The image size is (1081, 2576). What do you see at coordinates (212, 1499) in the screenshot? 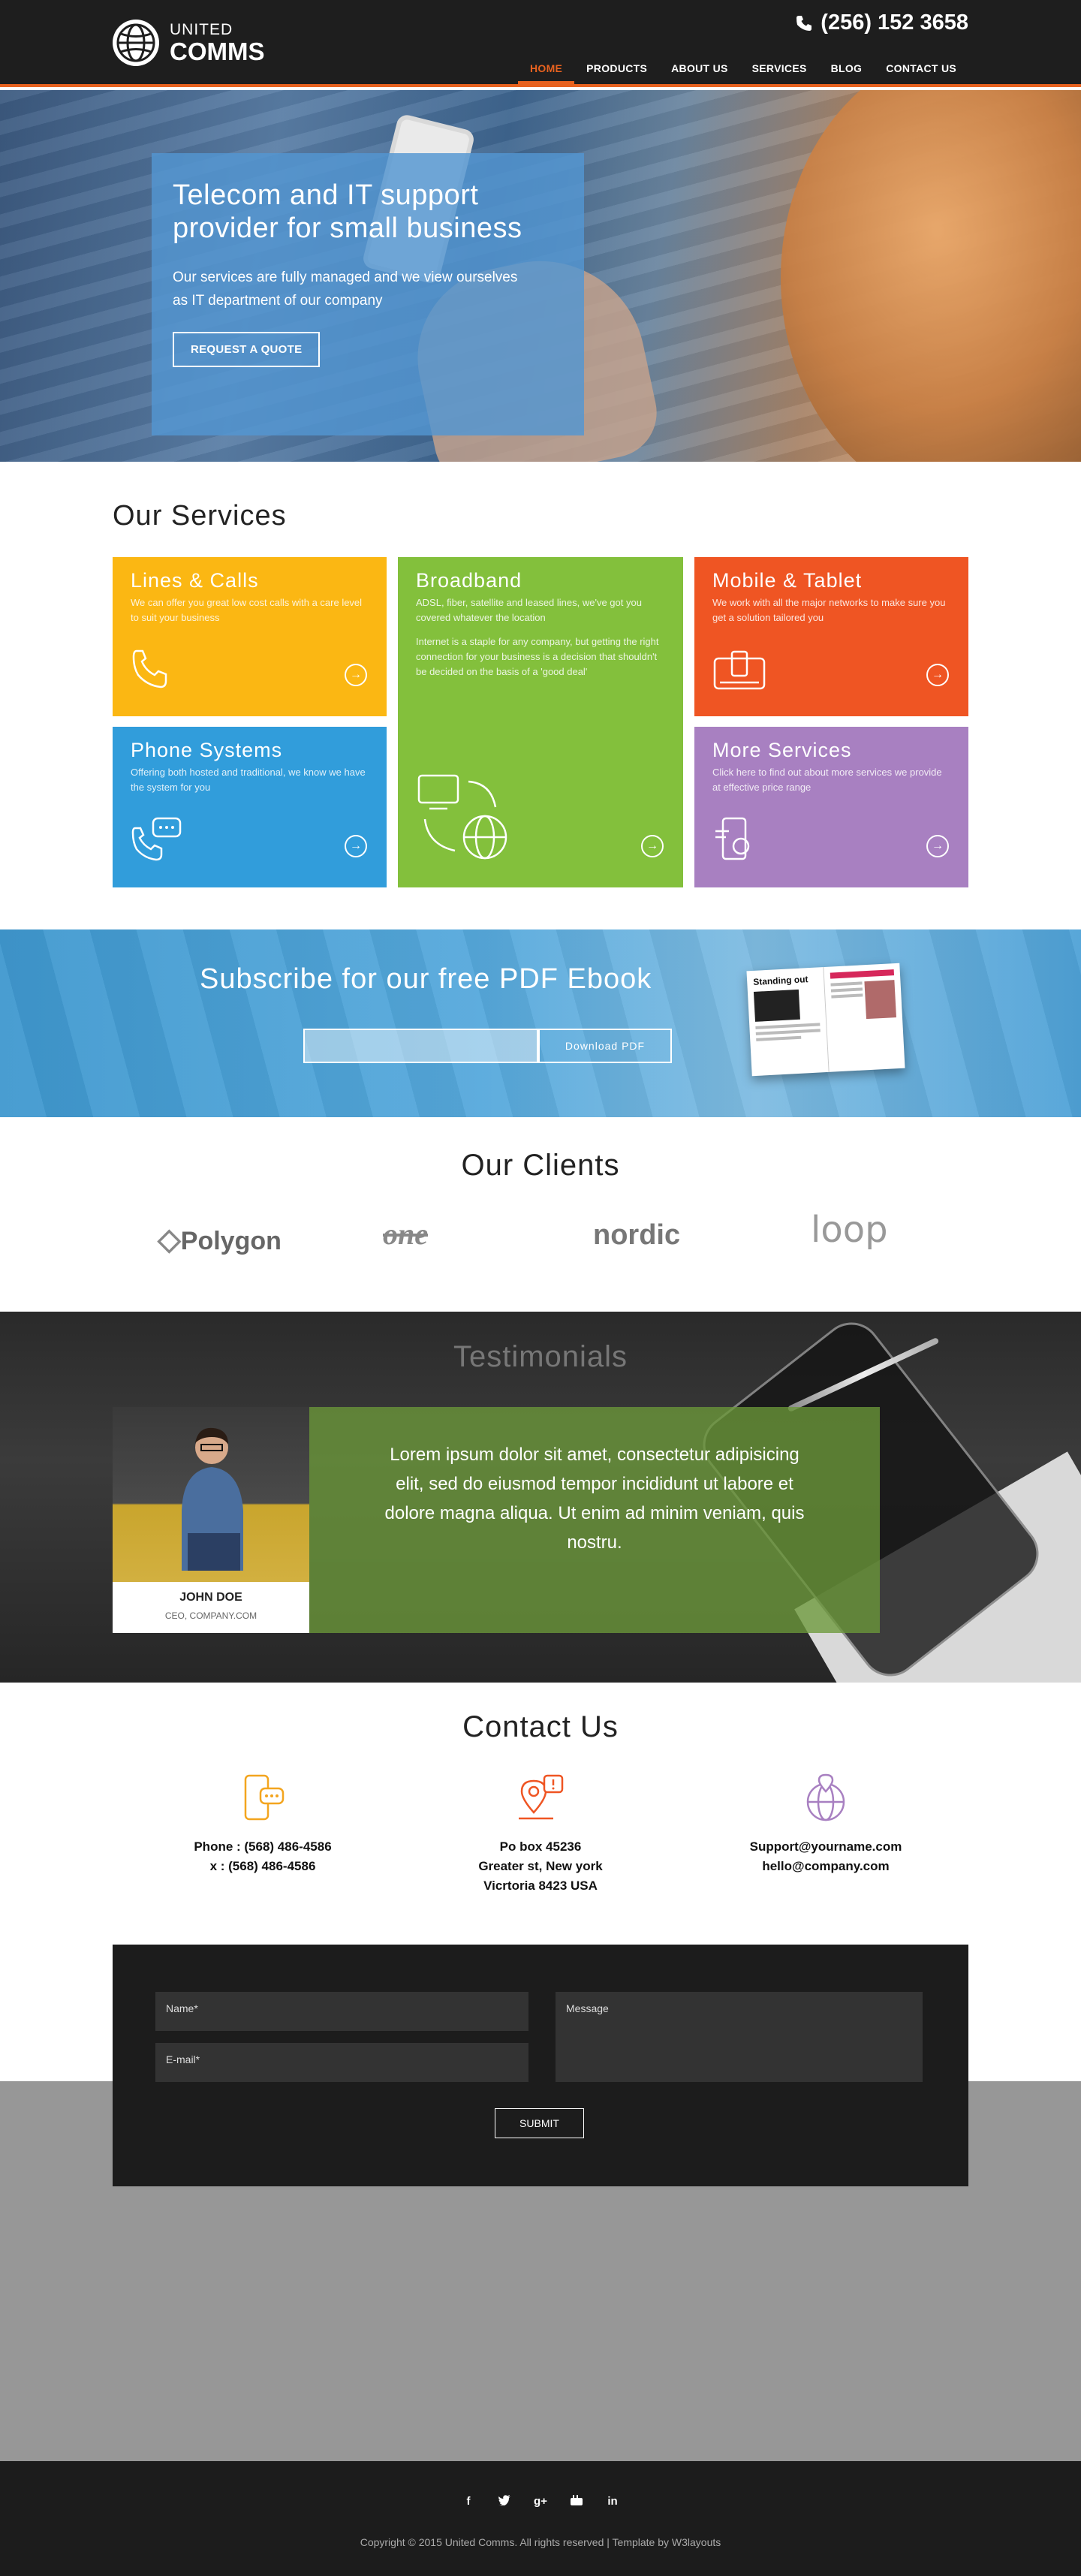
I see `person-figure` at bounding box center [212, 1499].